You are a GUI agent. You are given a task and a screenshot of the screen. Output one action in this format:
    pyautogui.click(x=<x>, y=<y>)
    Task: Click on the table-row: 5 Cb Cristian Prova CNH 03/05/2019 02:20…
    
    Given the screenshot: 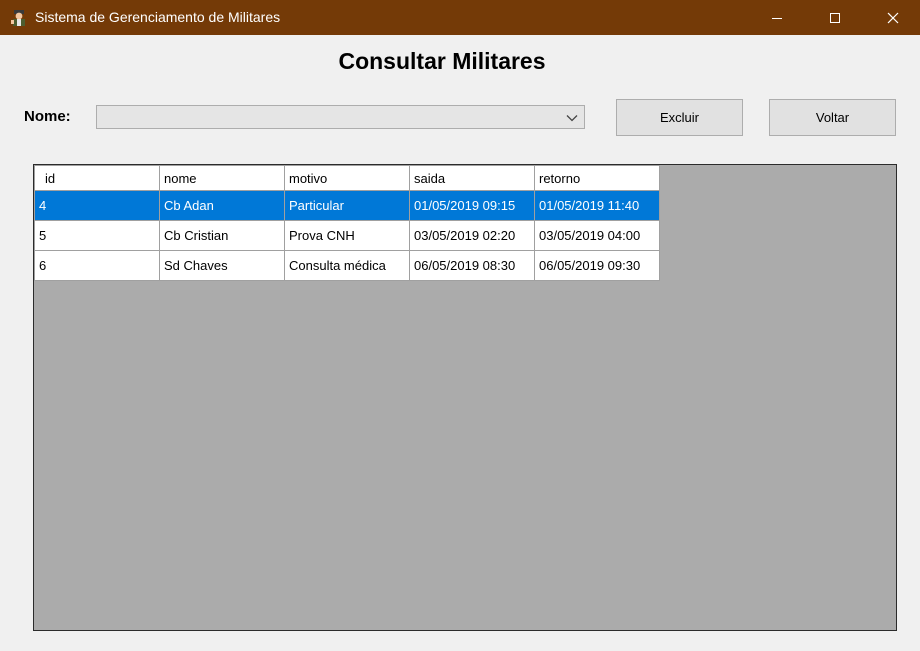 What is the action you would take?
    pyautogui.click(x=347, y=235)
    